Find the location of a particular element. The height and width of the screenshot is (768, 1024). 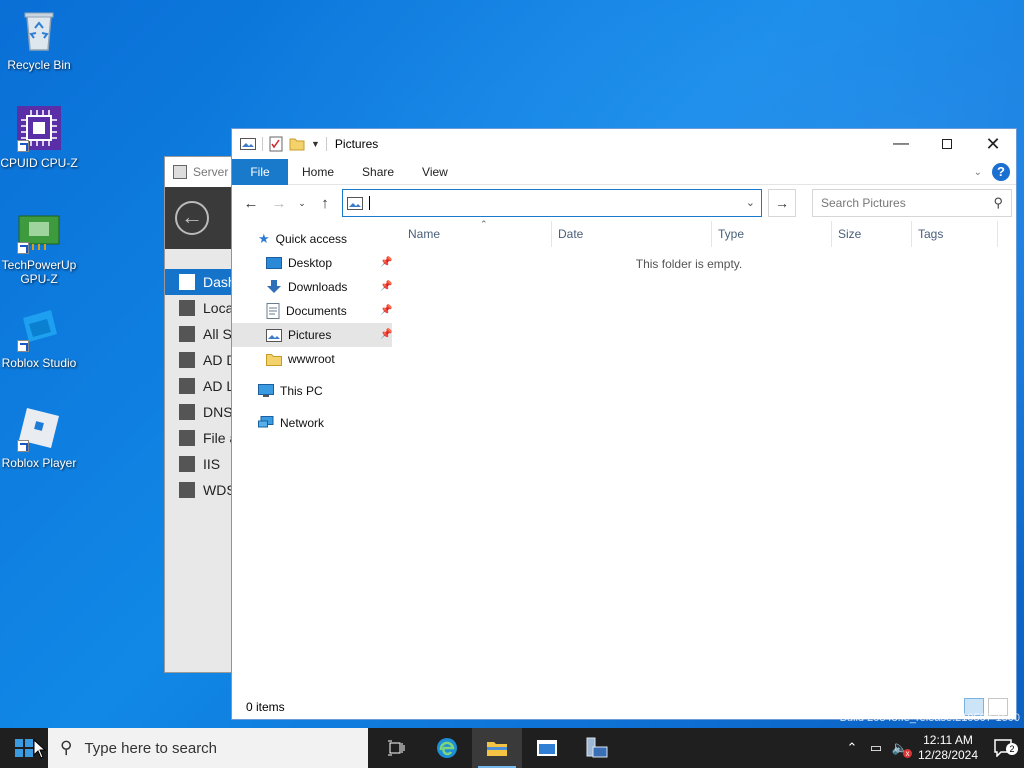

recent-locations-button: ⌄ is located at coordinates (302, 203).